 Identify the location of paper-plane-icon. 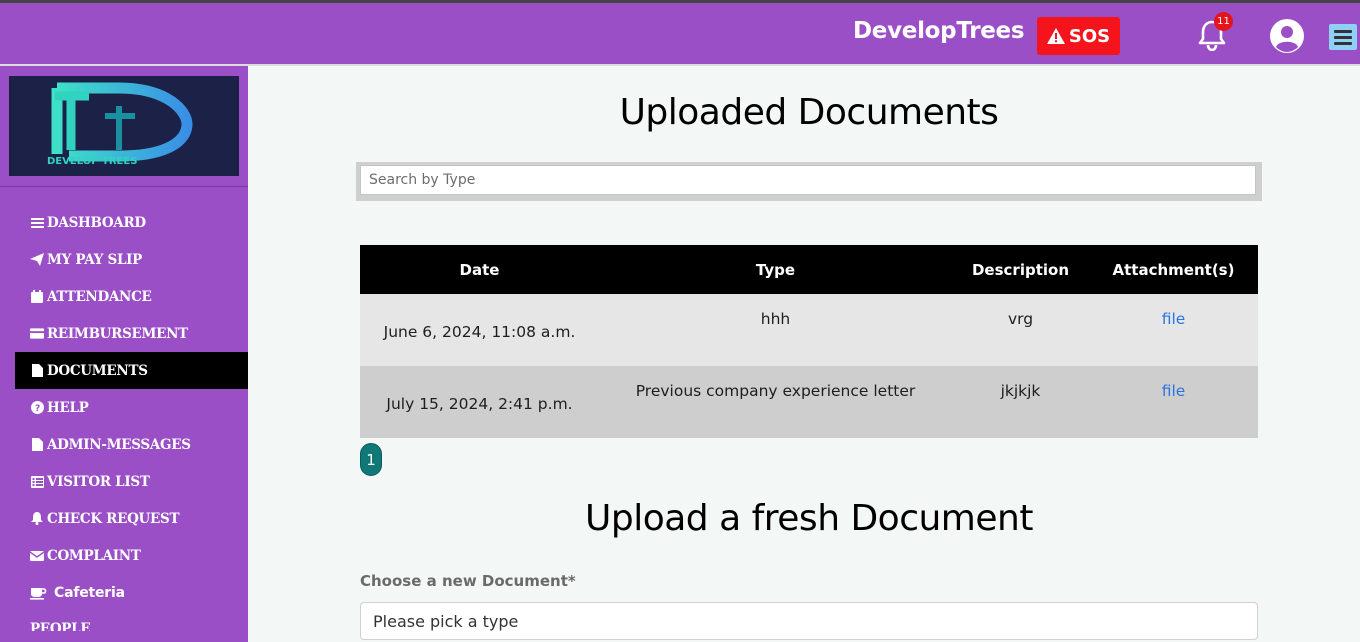
(37, 260).